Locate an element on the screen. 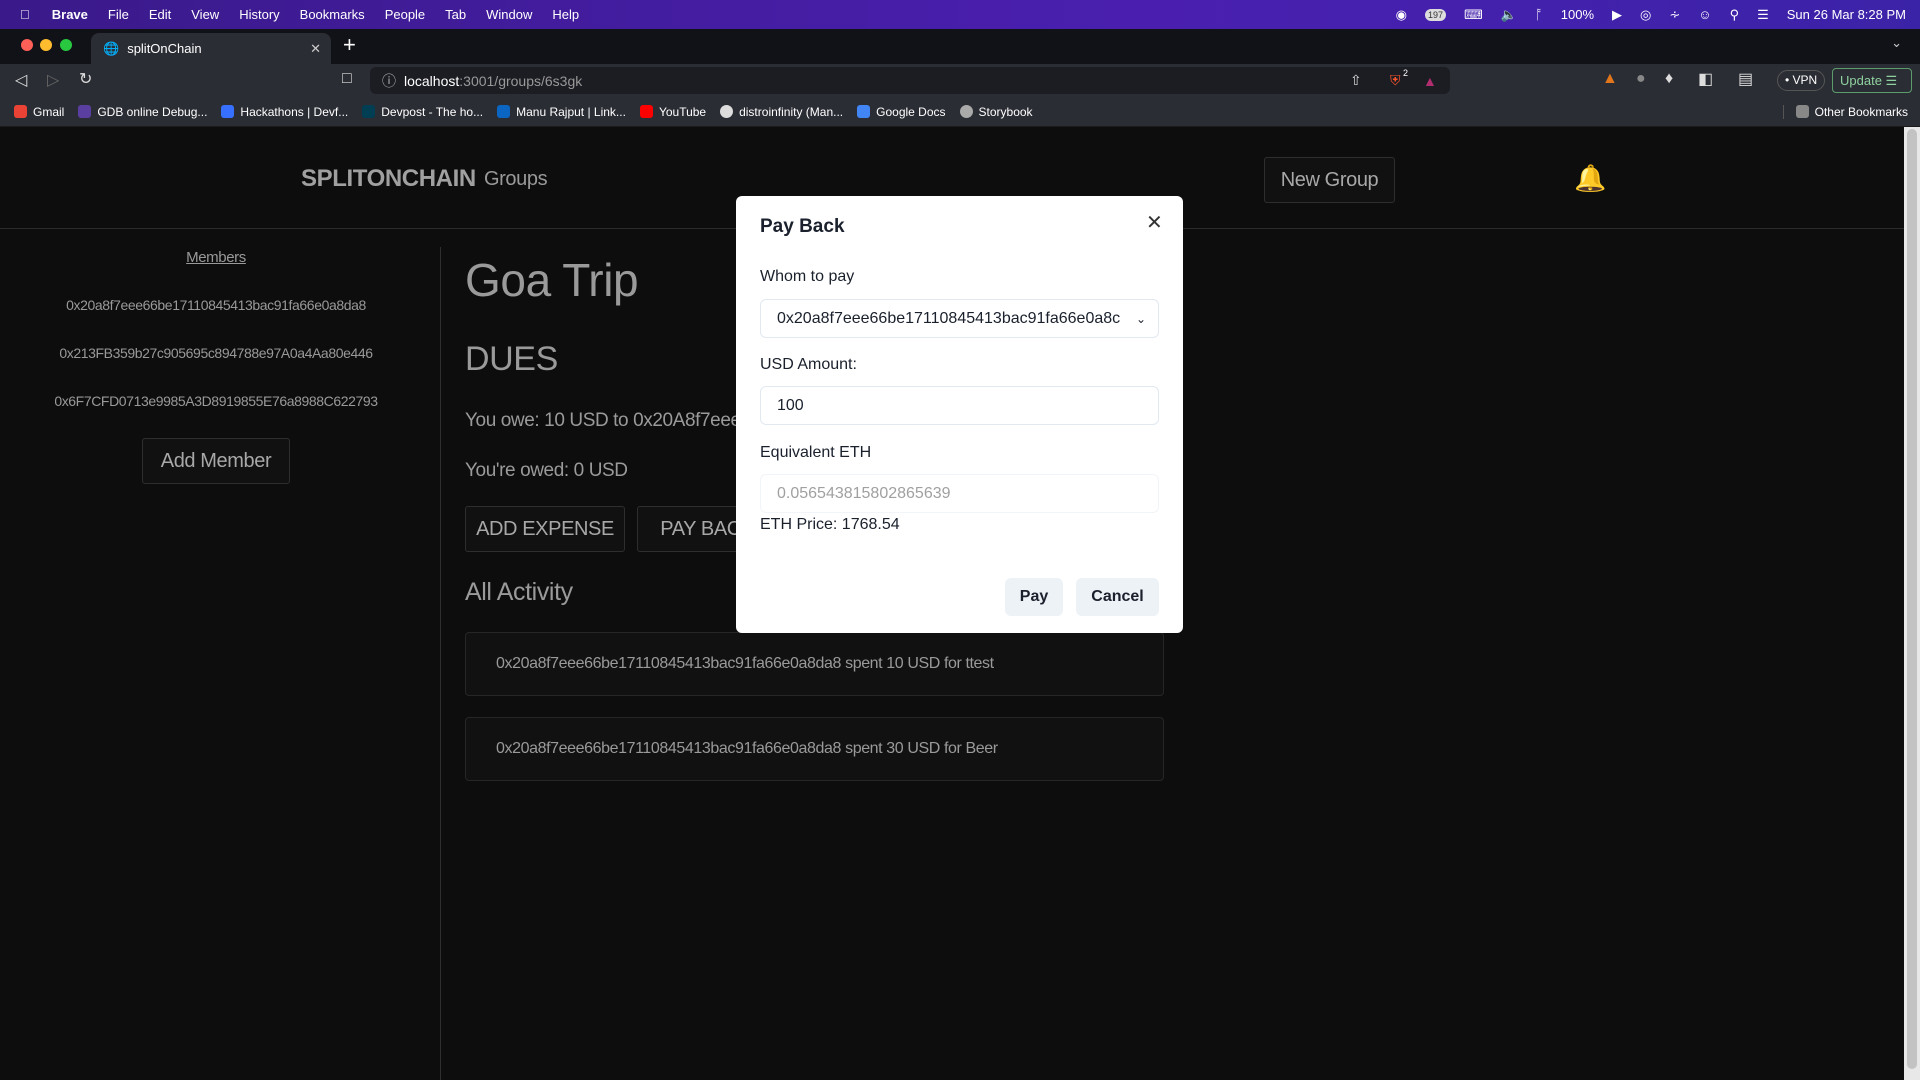 The height and width of the screenshot is (1080, 1920). record-icon: ◉ is located at coordinates (1401, 15).